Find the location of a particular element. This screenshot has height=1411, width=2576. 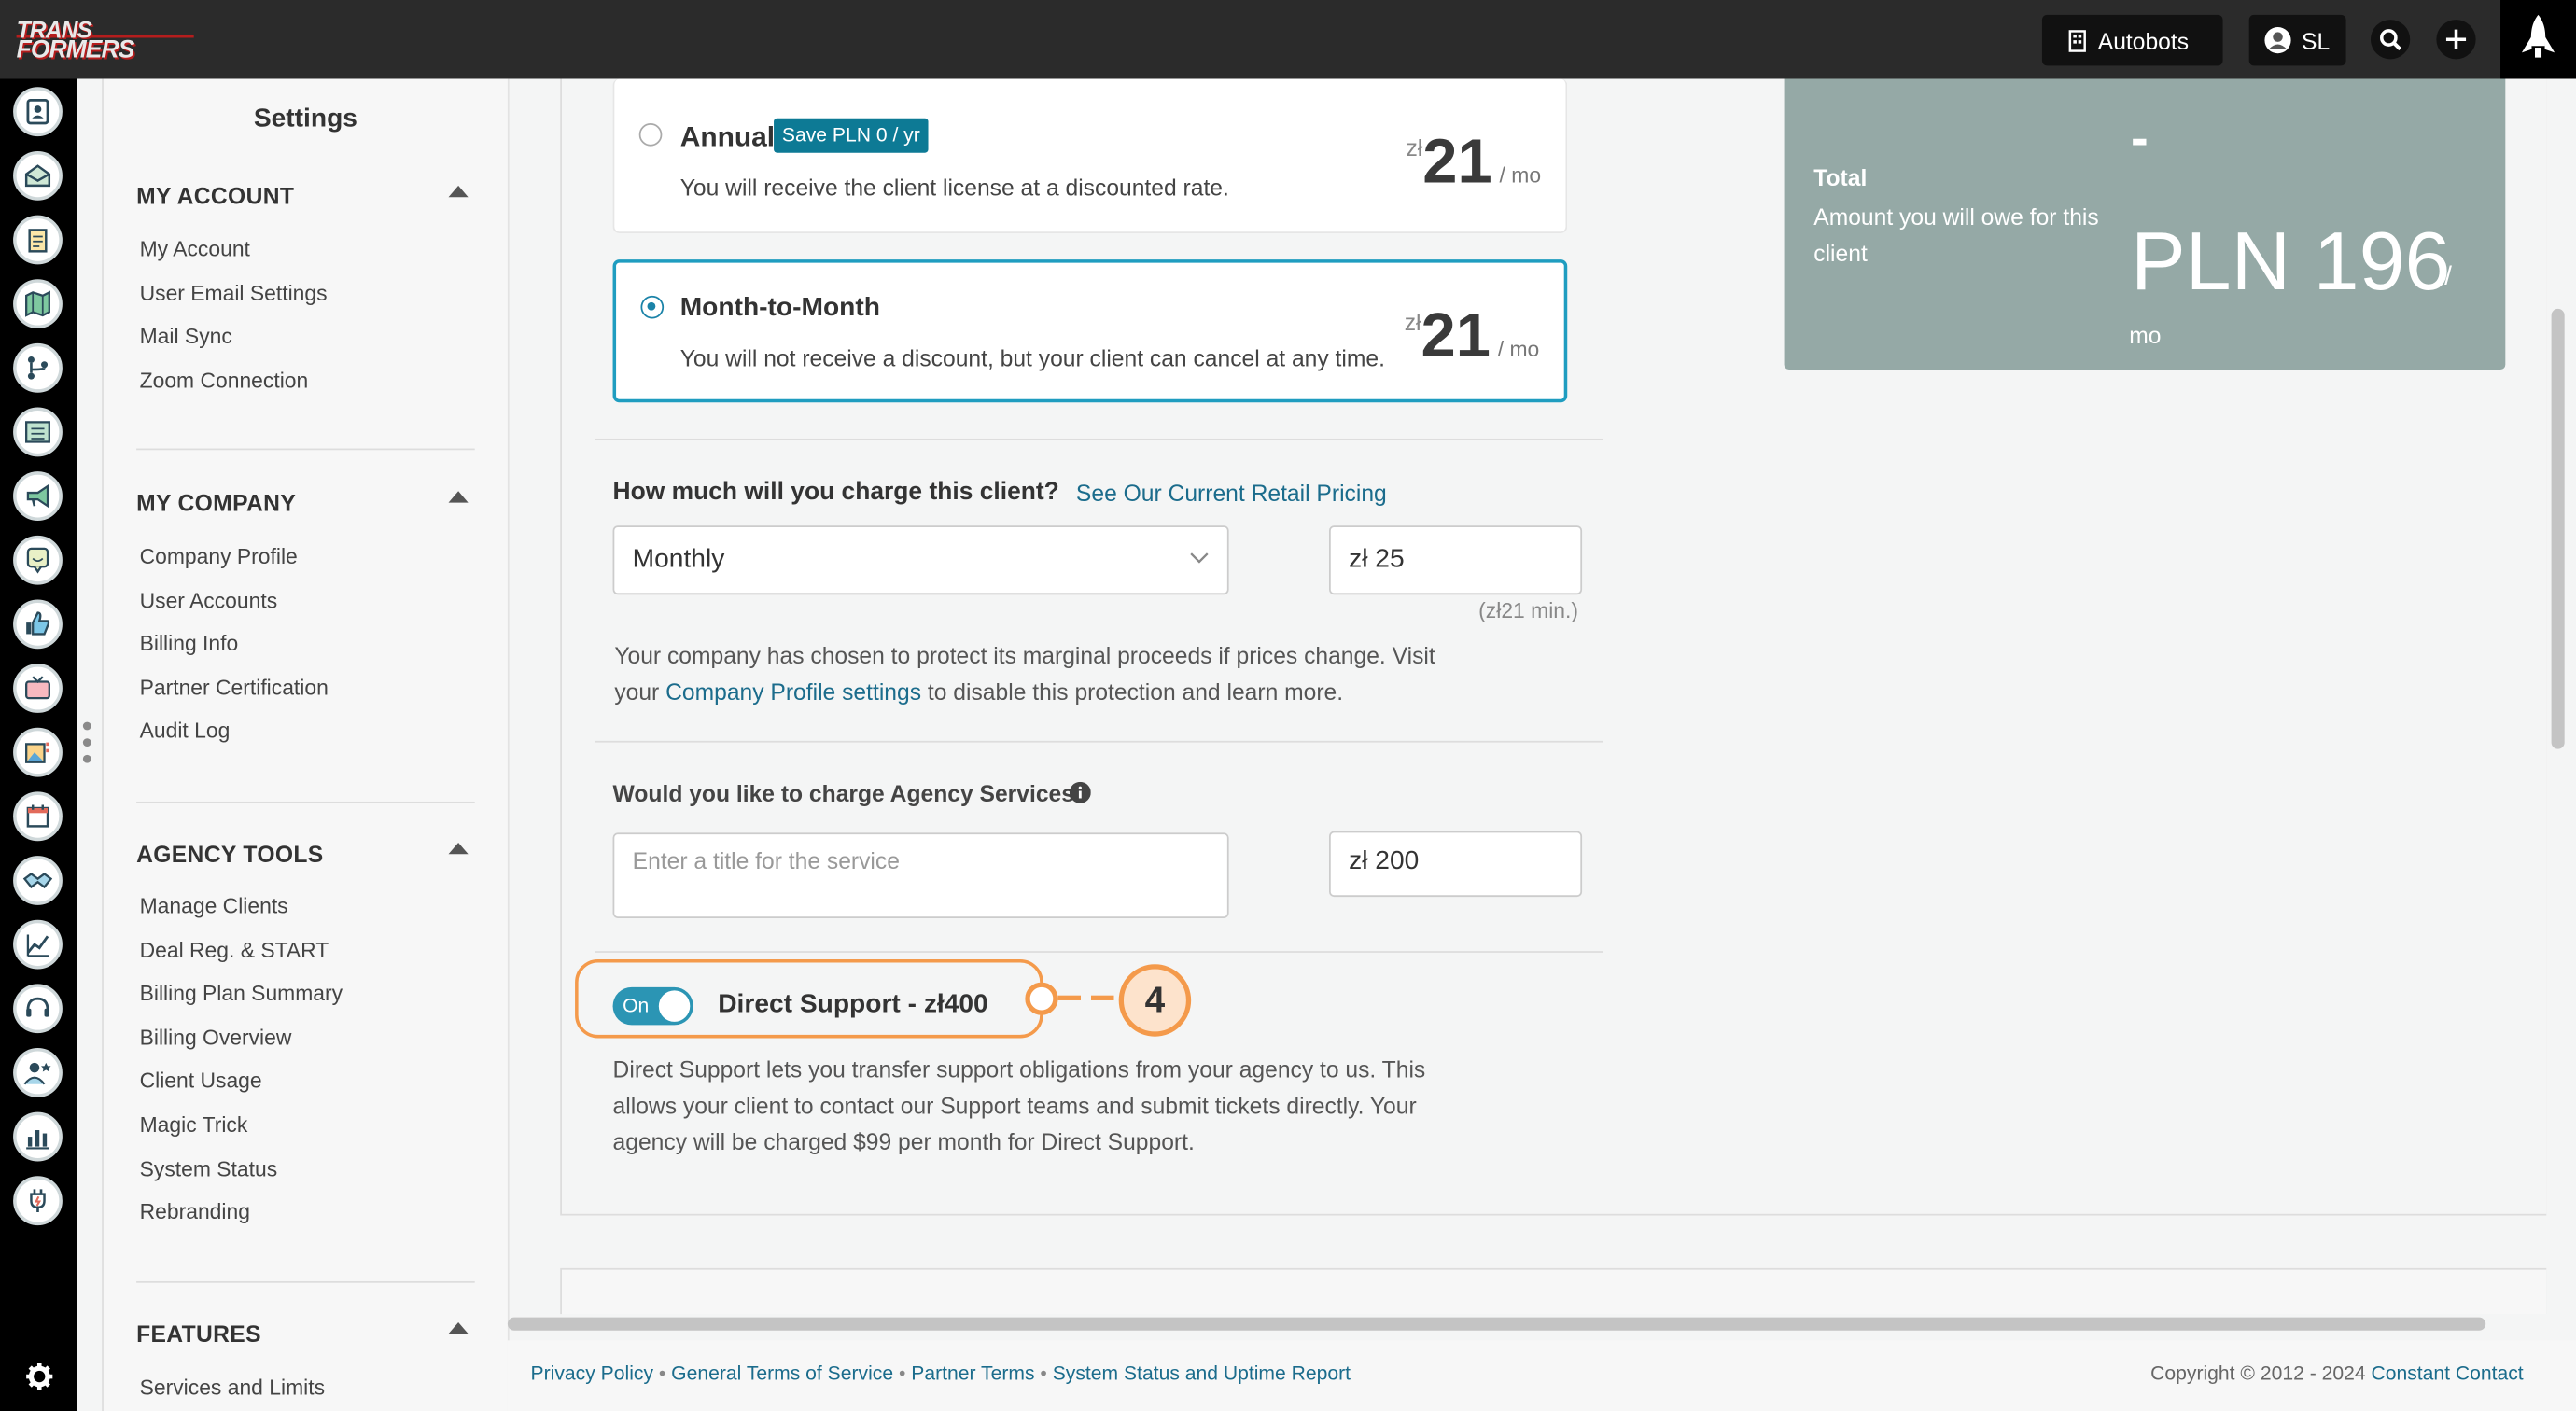

footer-link-general-terms: General Terms of Service is located at coordinates (782, 1373).